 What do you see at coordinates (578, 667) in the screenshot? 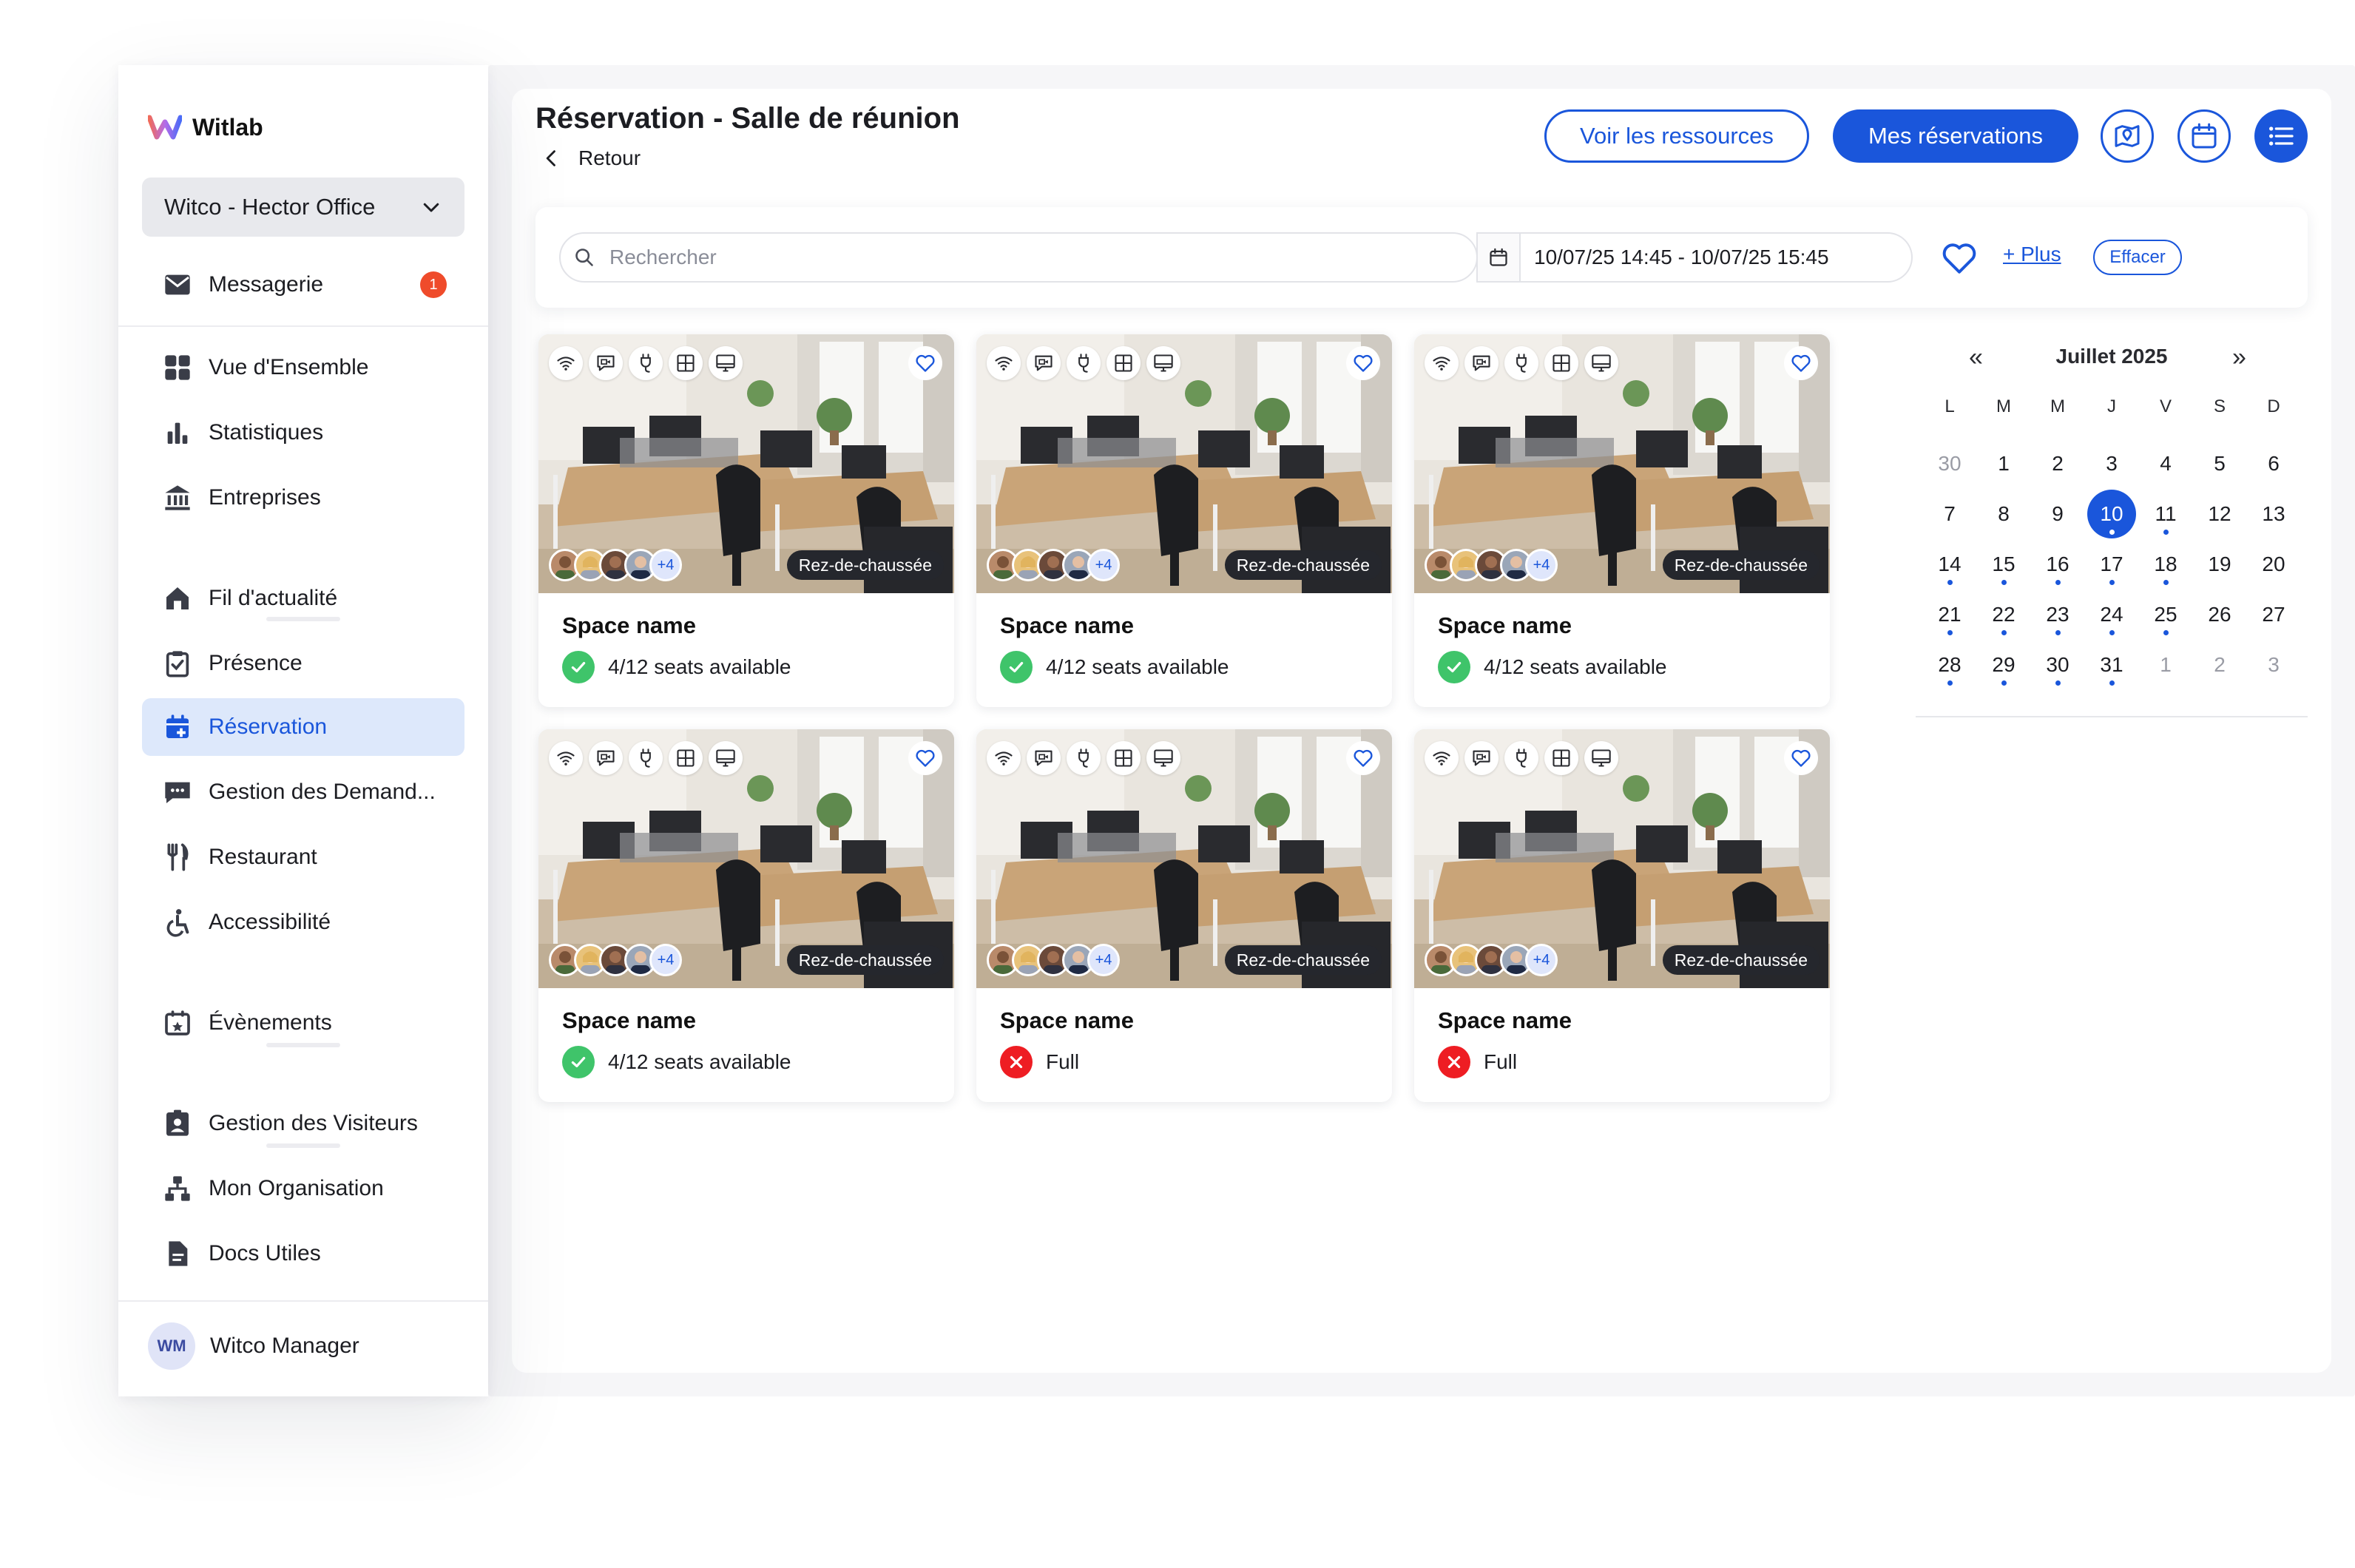
I see `status-icon` at bounding box center [578, 667].